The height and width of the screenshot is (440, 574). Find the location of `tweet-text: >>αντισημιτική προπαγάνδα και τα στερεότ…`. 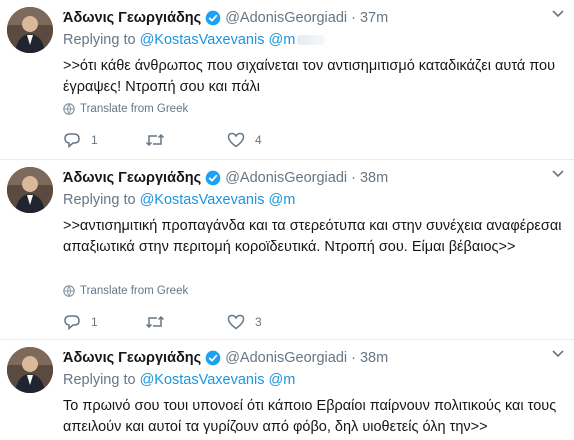

tweet-text: >>αντισημιτική προπαγάνδα και τα στερεότ… is located at coordinates (312, 236).